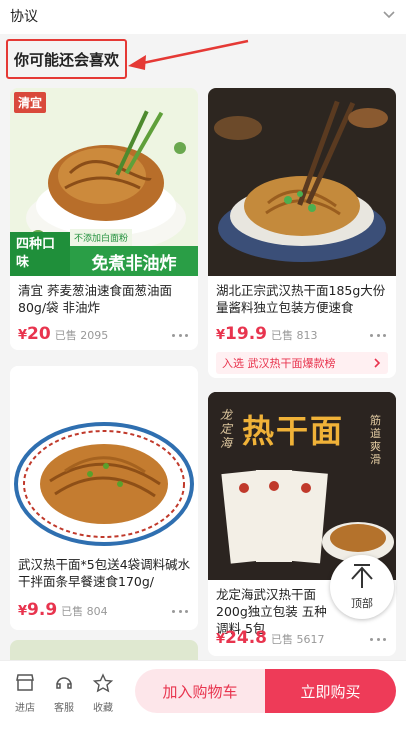  I want to click on top-bar: 协议, so click(203, 17).